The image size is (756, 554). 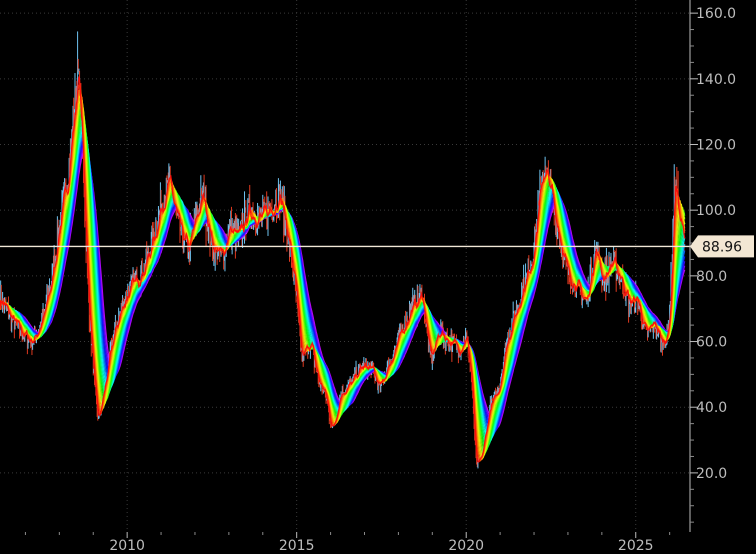 I want to click on y-tick-label: 120.0, so click(x=716, y=145).